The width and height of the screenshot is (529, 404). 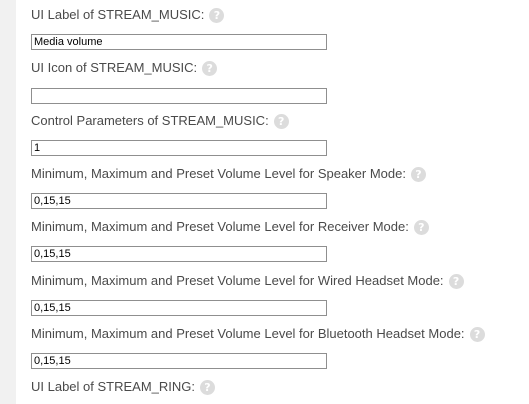 I want to click on receiver-mode-volume-input, so click(x=179, y=254).